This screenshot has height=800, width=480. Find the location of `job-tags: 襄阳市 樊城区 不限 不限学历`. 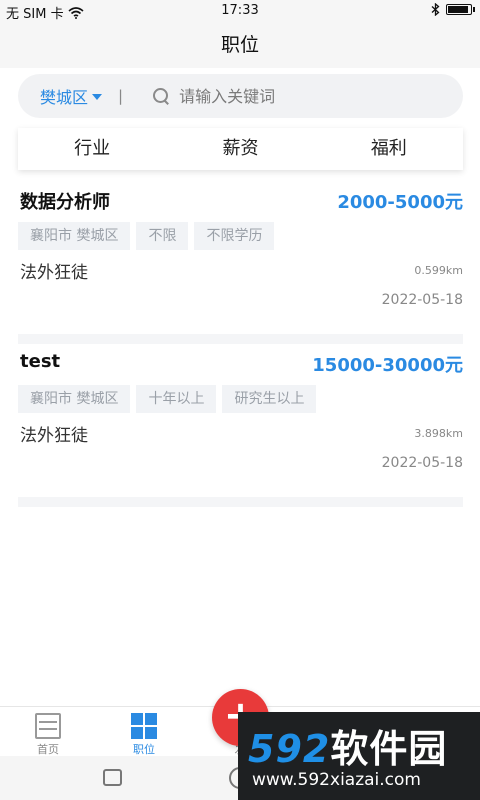

job-tags: 襄阳市 樊城区 不限 不限学历 is located at coordinates (146, 236).